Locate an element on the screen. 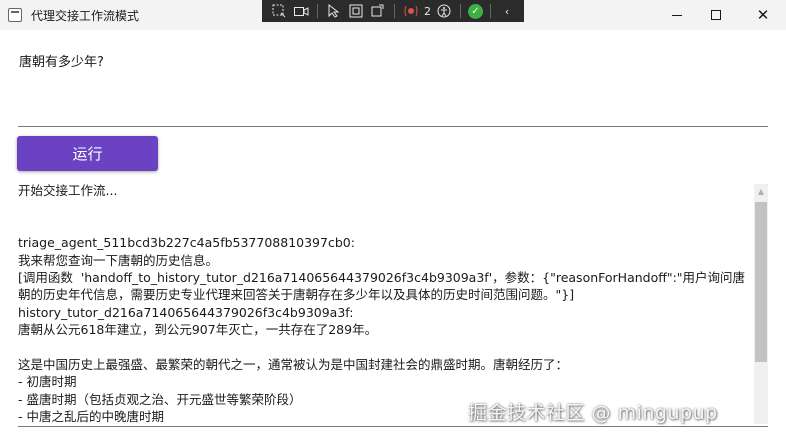  output-bottom-border is located at coordinates (393, 426).